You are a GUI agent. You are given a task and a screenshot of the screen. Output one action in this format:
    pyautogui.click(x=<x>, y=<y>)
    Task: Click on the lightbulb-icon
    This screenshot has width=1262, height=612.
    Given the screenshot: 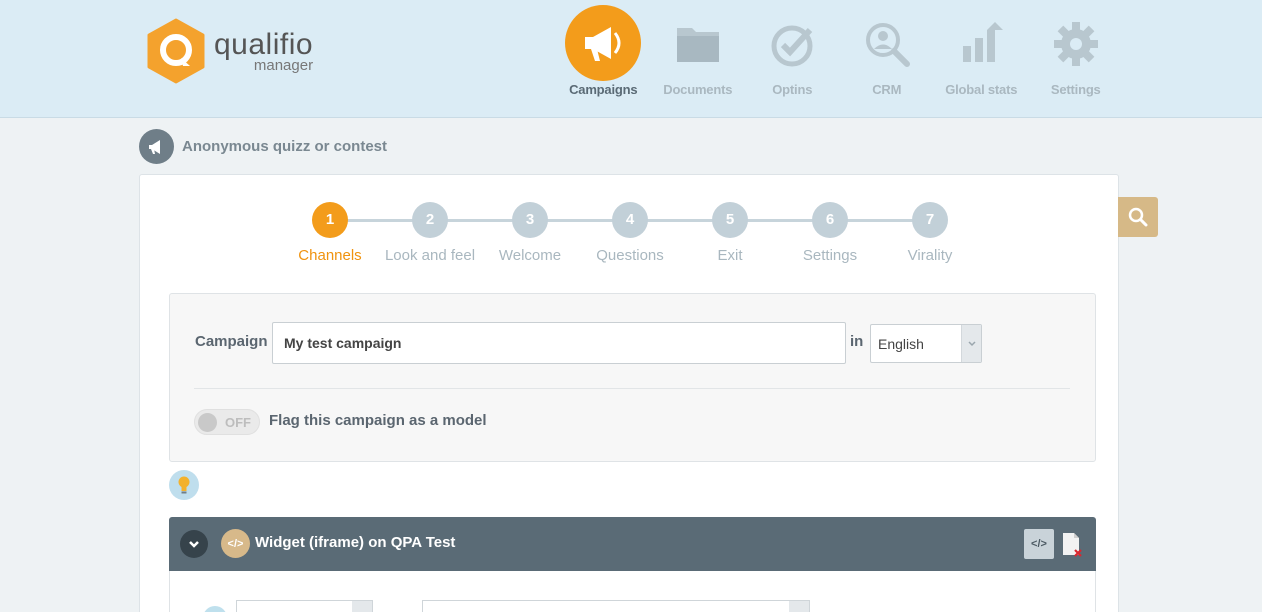 What is the action you would take?
    pyautogui.click(x=184, y=485)
    